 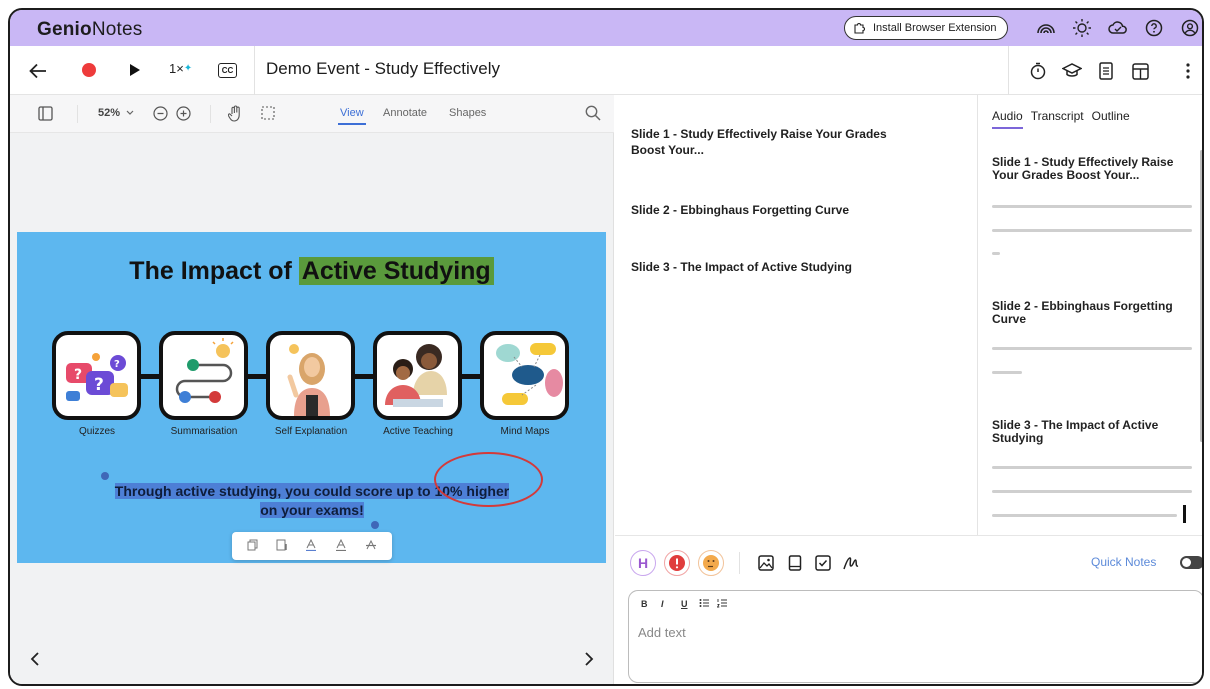 What do you see at coordinates (64, 29) in the screenshot?
I see `brand-bold: Genio` at bounding box center [64, 29].